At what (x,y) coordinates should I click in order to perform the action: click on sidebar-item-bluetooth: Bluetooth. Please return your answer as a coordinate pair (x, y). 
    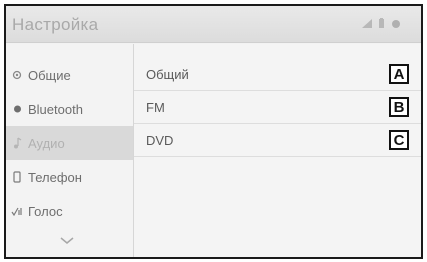
    Looking at the image, I should click on (69, 109).